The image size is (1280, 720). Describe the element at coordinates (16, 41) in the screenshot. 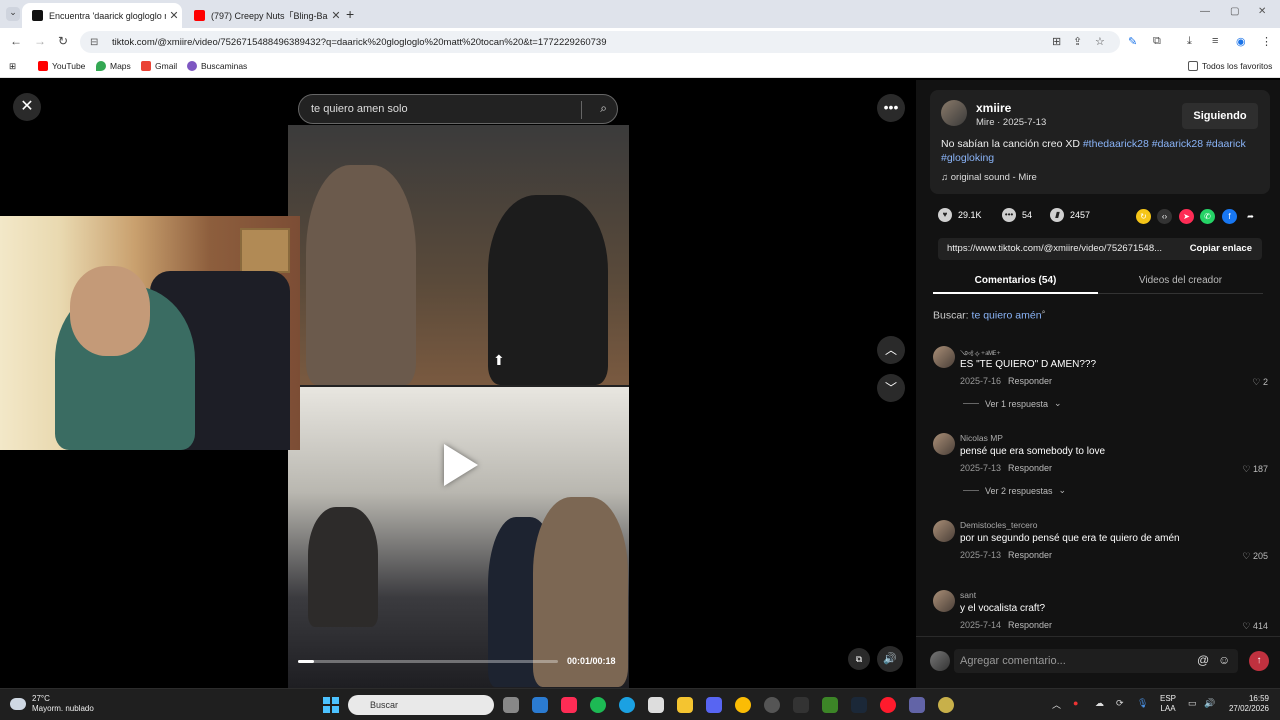

I see `back-icon: ←` at that location.